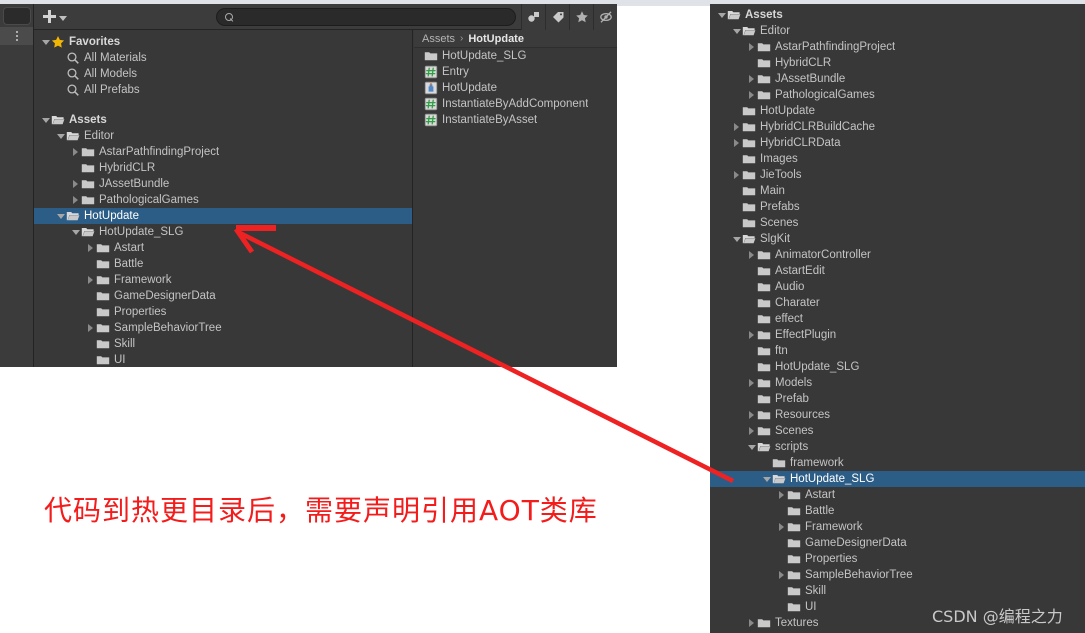  I want to click on tree-item-prefabs: Prefabs, so click(897, 207).